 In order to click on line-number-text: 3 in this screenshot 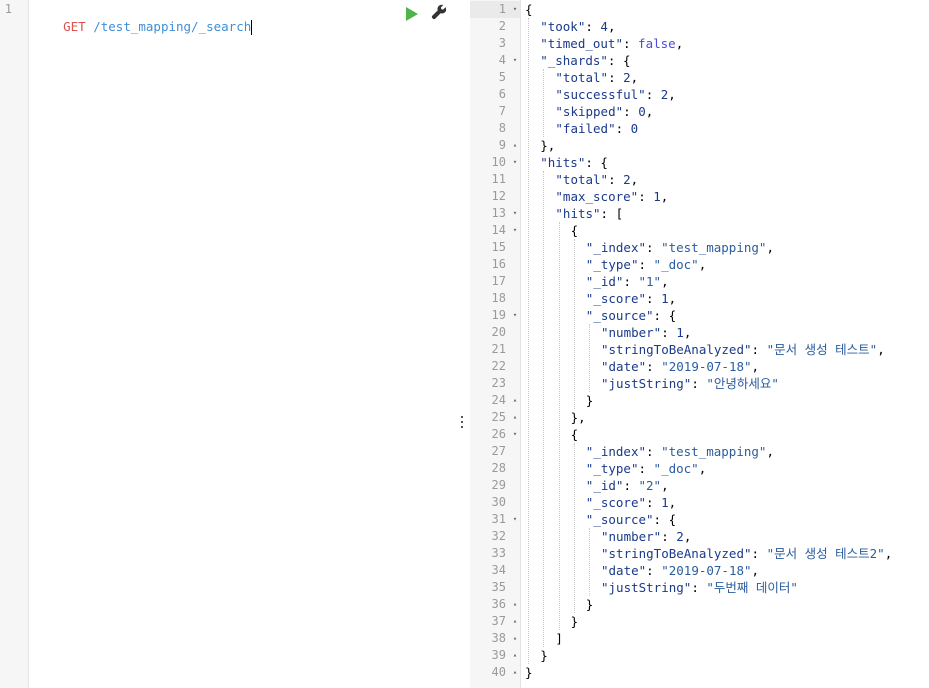, I will do `click(502, 43)`.